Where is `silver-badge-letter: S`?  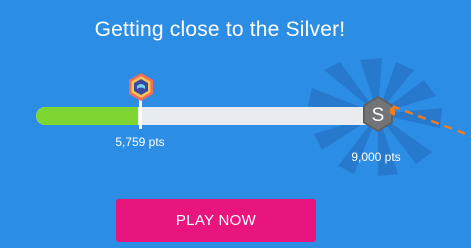 silver-badge-letter: S is located at coordinates (378, 115).